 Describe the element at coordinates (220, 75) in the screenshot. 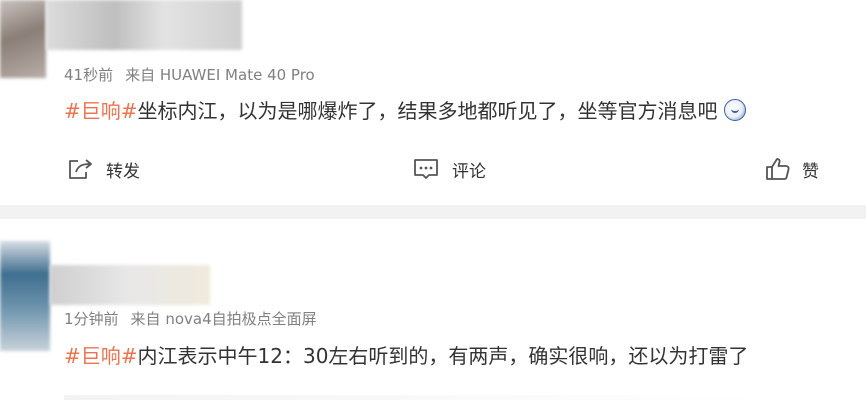

I see `post-source: 来自 HUAWEI Mate 40 Pro` at that location.